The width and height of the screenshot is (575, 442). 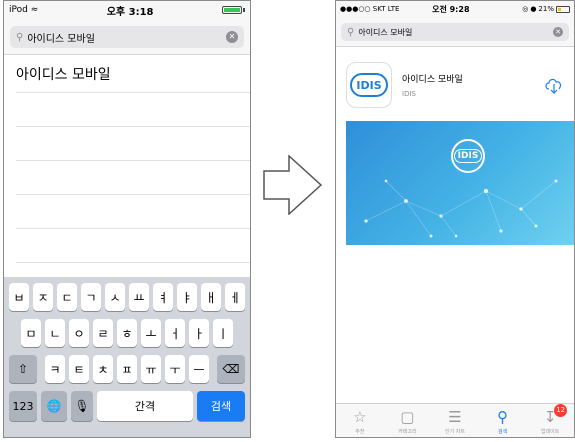 What do you see at coordinates (133, 74) in the screenshot?
I see `suggestion-item: 아이디스 모바일` at bounding box center [133, 74].